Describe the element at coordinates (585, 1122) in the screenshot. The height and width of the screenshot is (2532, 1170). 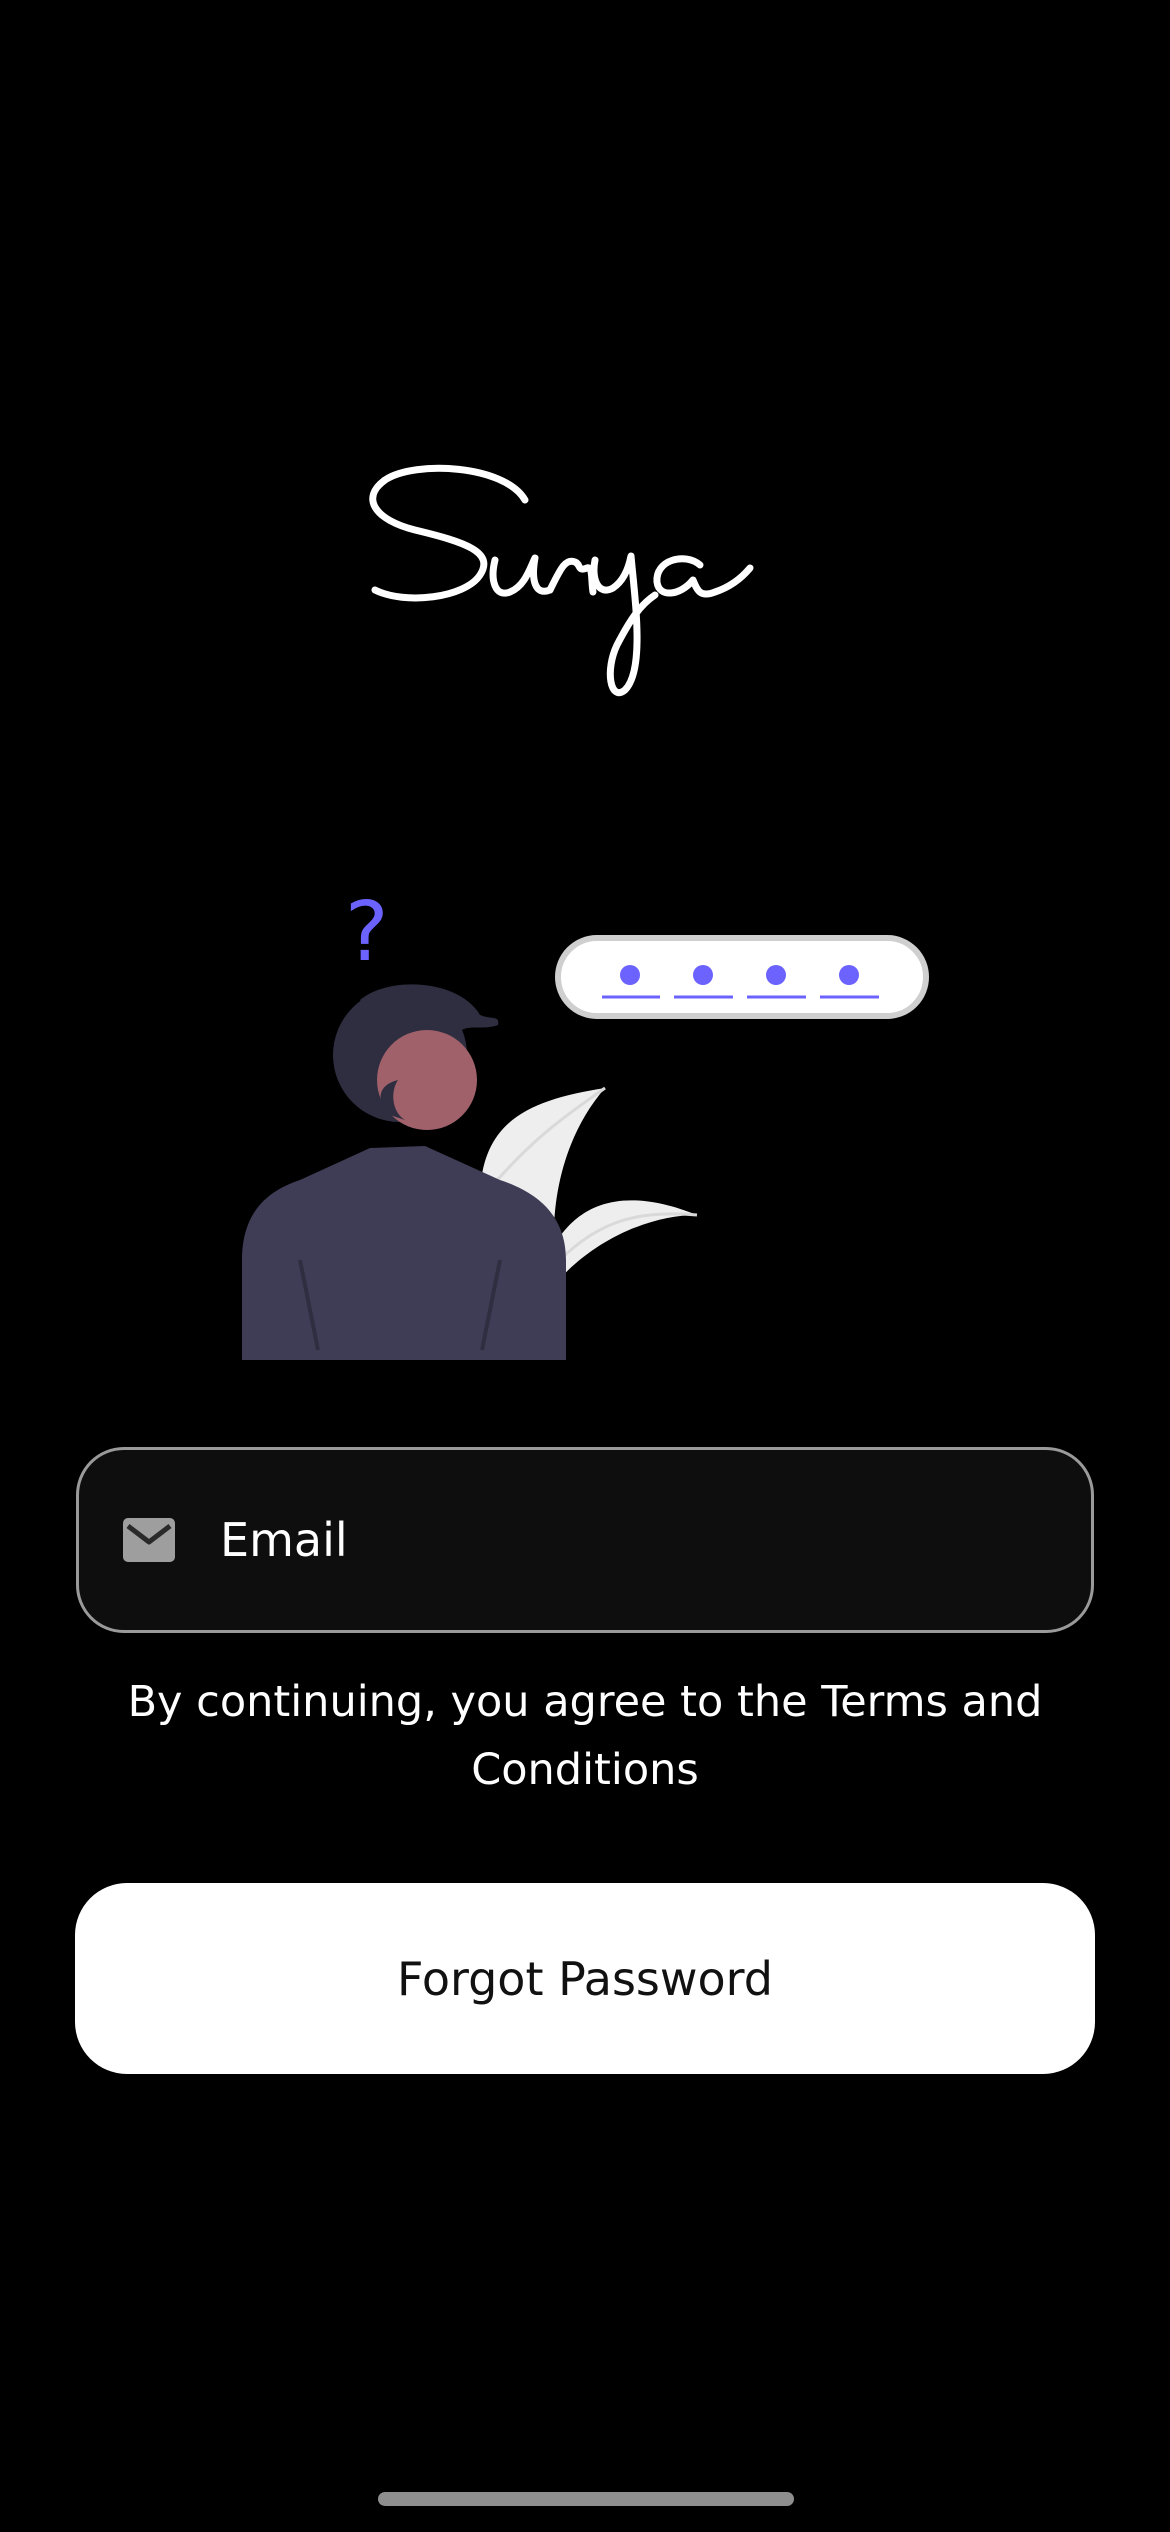
I see `forgot-password-illustration: ?` at that location.